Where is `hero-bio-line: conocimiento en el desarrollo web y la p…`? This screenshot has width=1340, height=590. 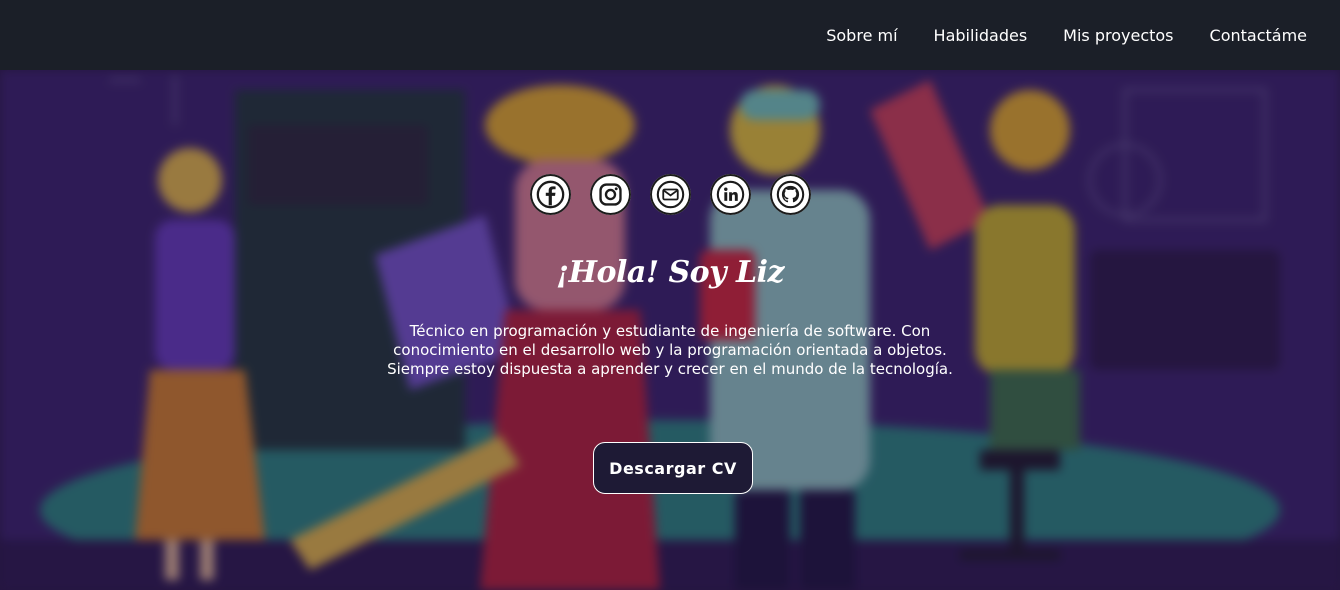
hero-bio-line: conocimiento en el desarrollo web y la p… is located at coordinates (670, 350).